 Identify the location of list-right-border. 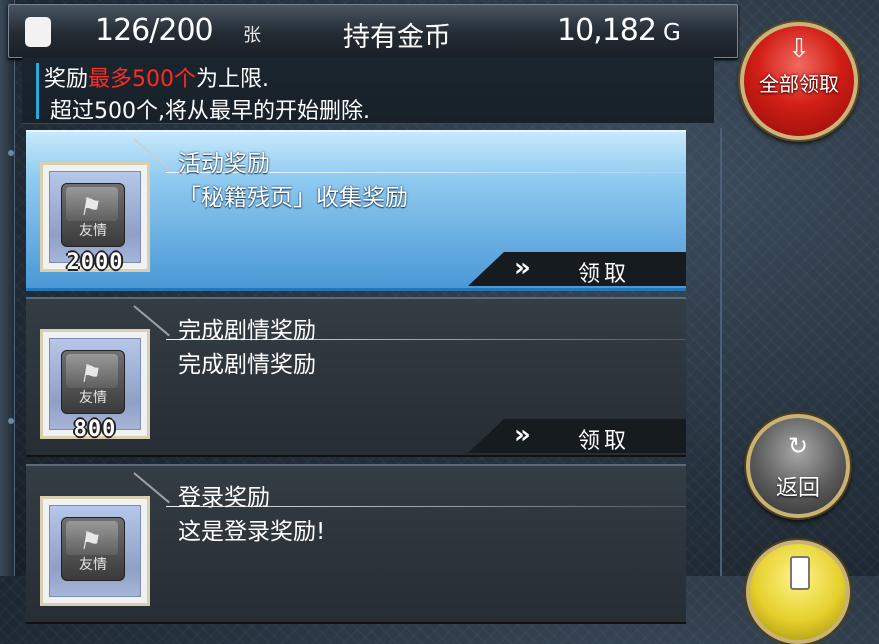
(721, 352).